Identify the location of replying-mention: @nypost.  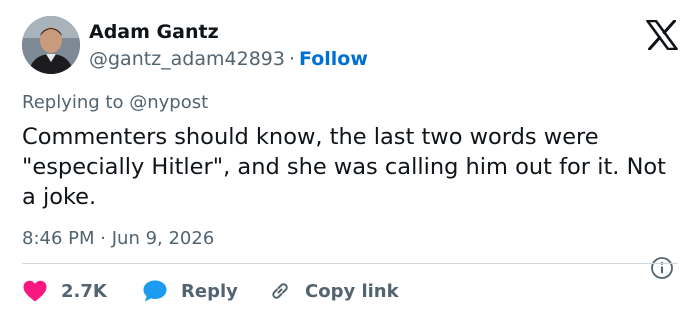
(168, 102).